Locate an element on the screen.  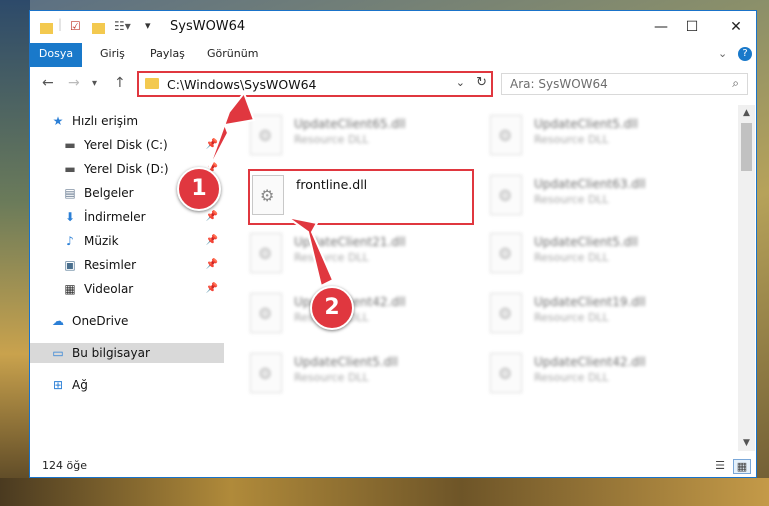
step-1-badge: 1 is located at coordinates (199, 189).